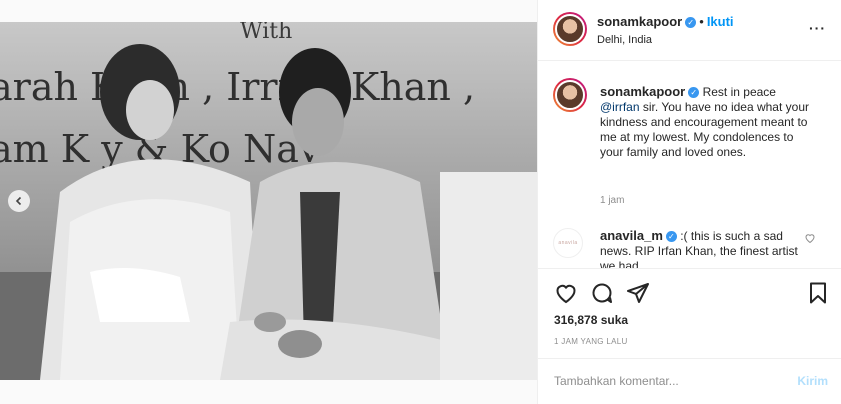 The width and height of the screenshot is (841, 404). What do you see at coordinates (631, 235) in the screenshot?
I see `commenter-username: anavila_m` at bounding box center [631, 235].